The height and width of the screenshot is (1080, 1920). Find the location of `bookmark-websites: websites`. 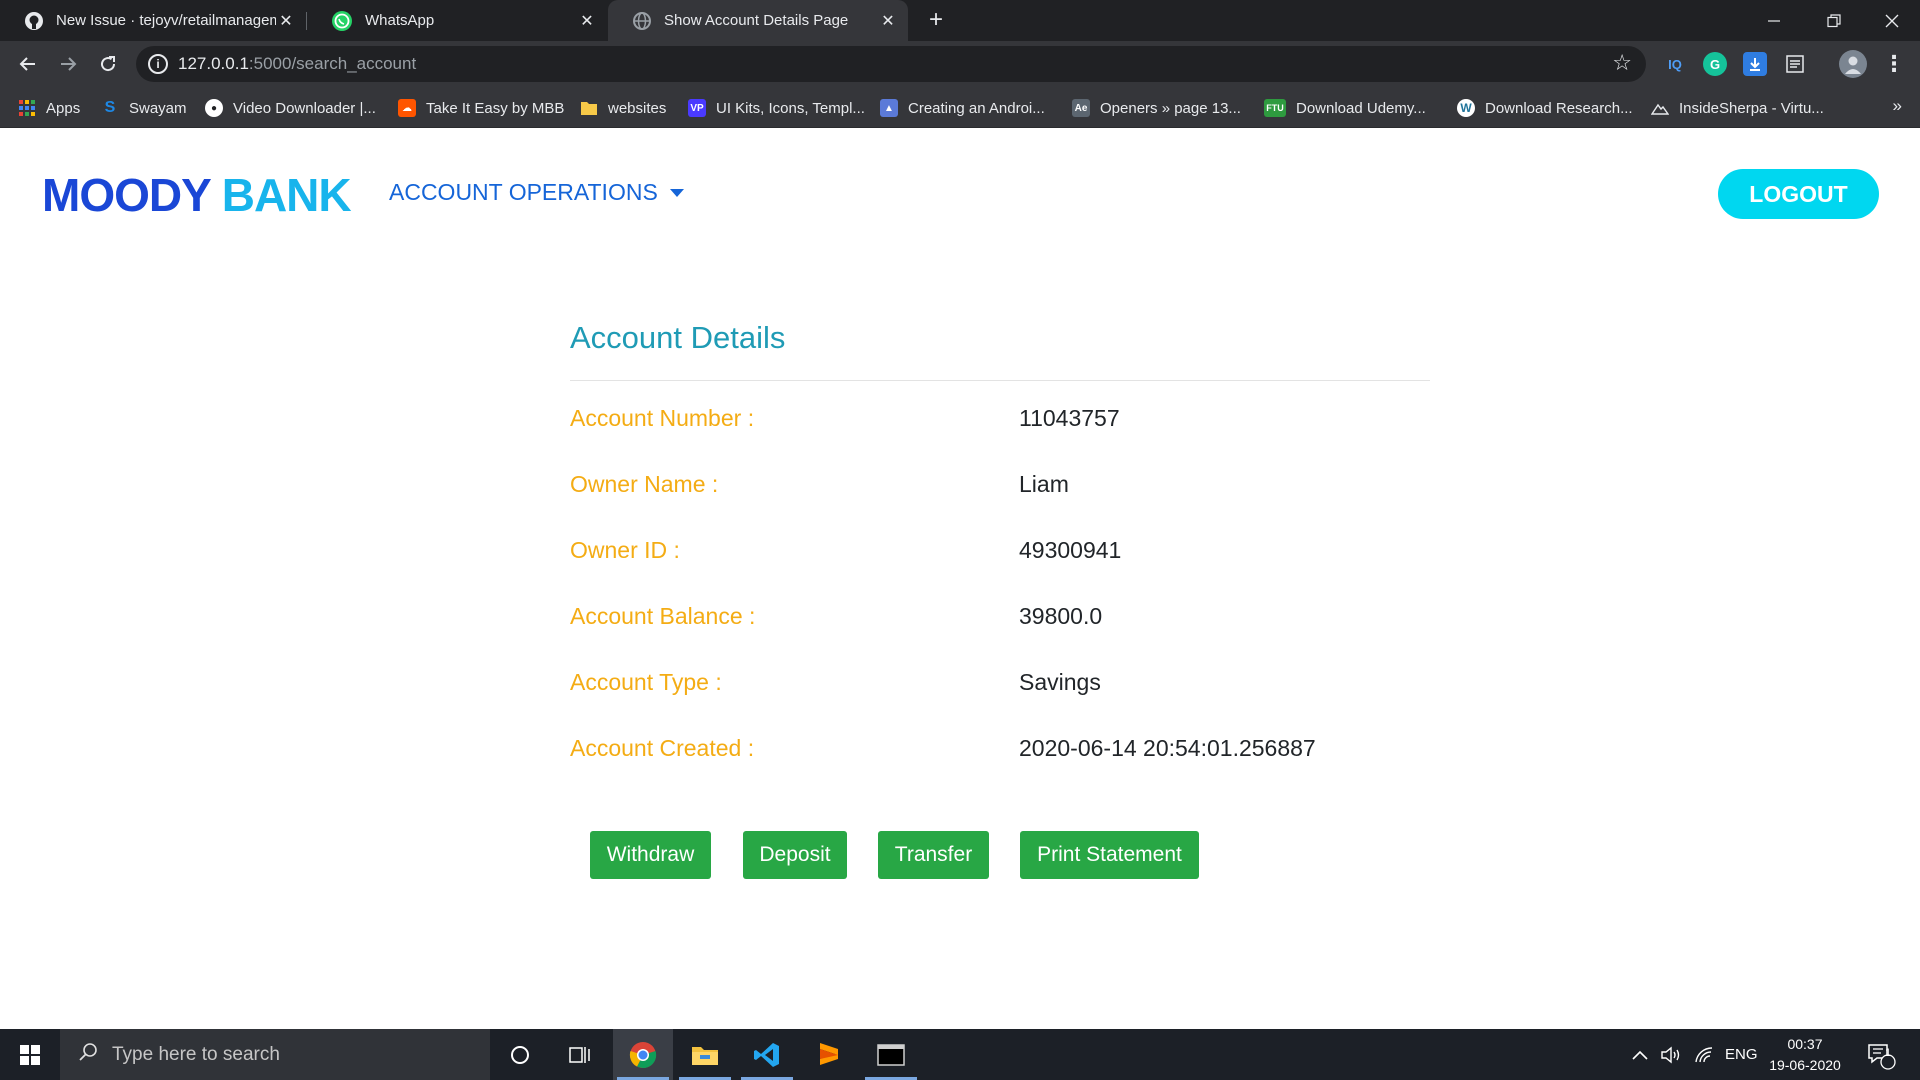

bookmark-websites: websites is located at coordinates (623, 108).